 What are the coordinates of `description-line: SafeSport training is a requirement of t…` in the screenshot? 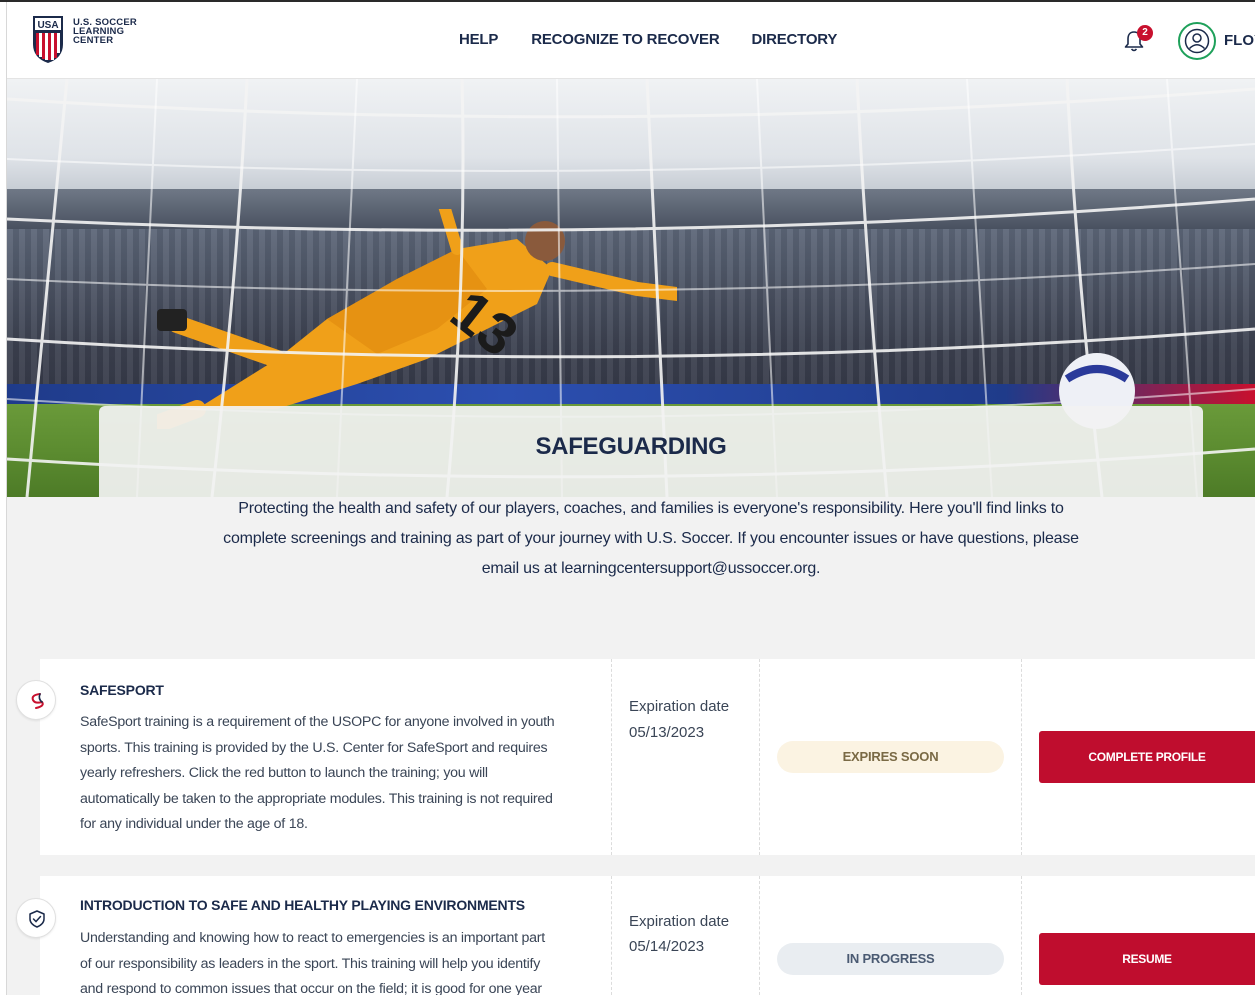 It's located at (317, 722).